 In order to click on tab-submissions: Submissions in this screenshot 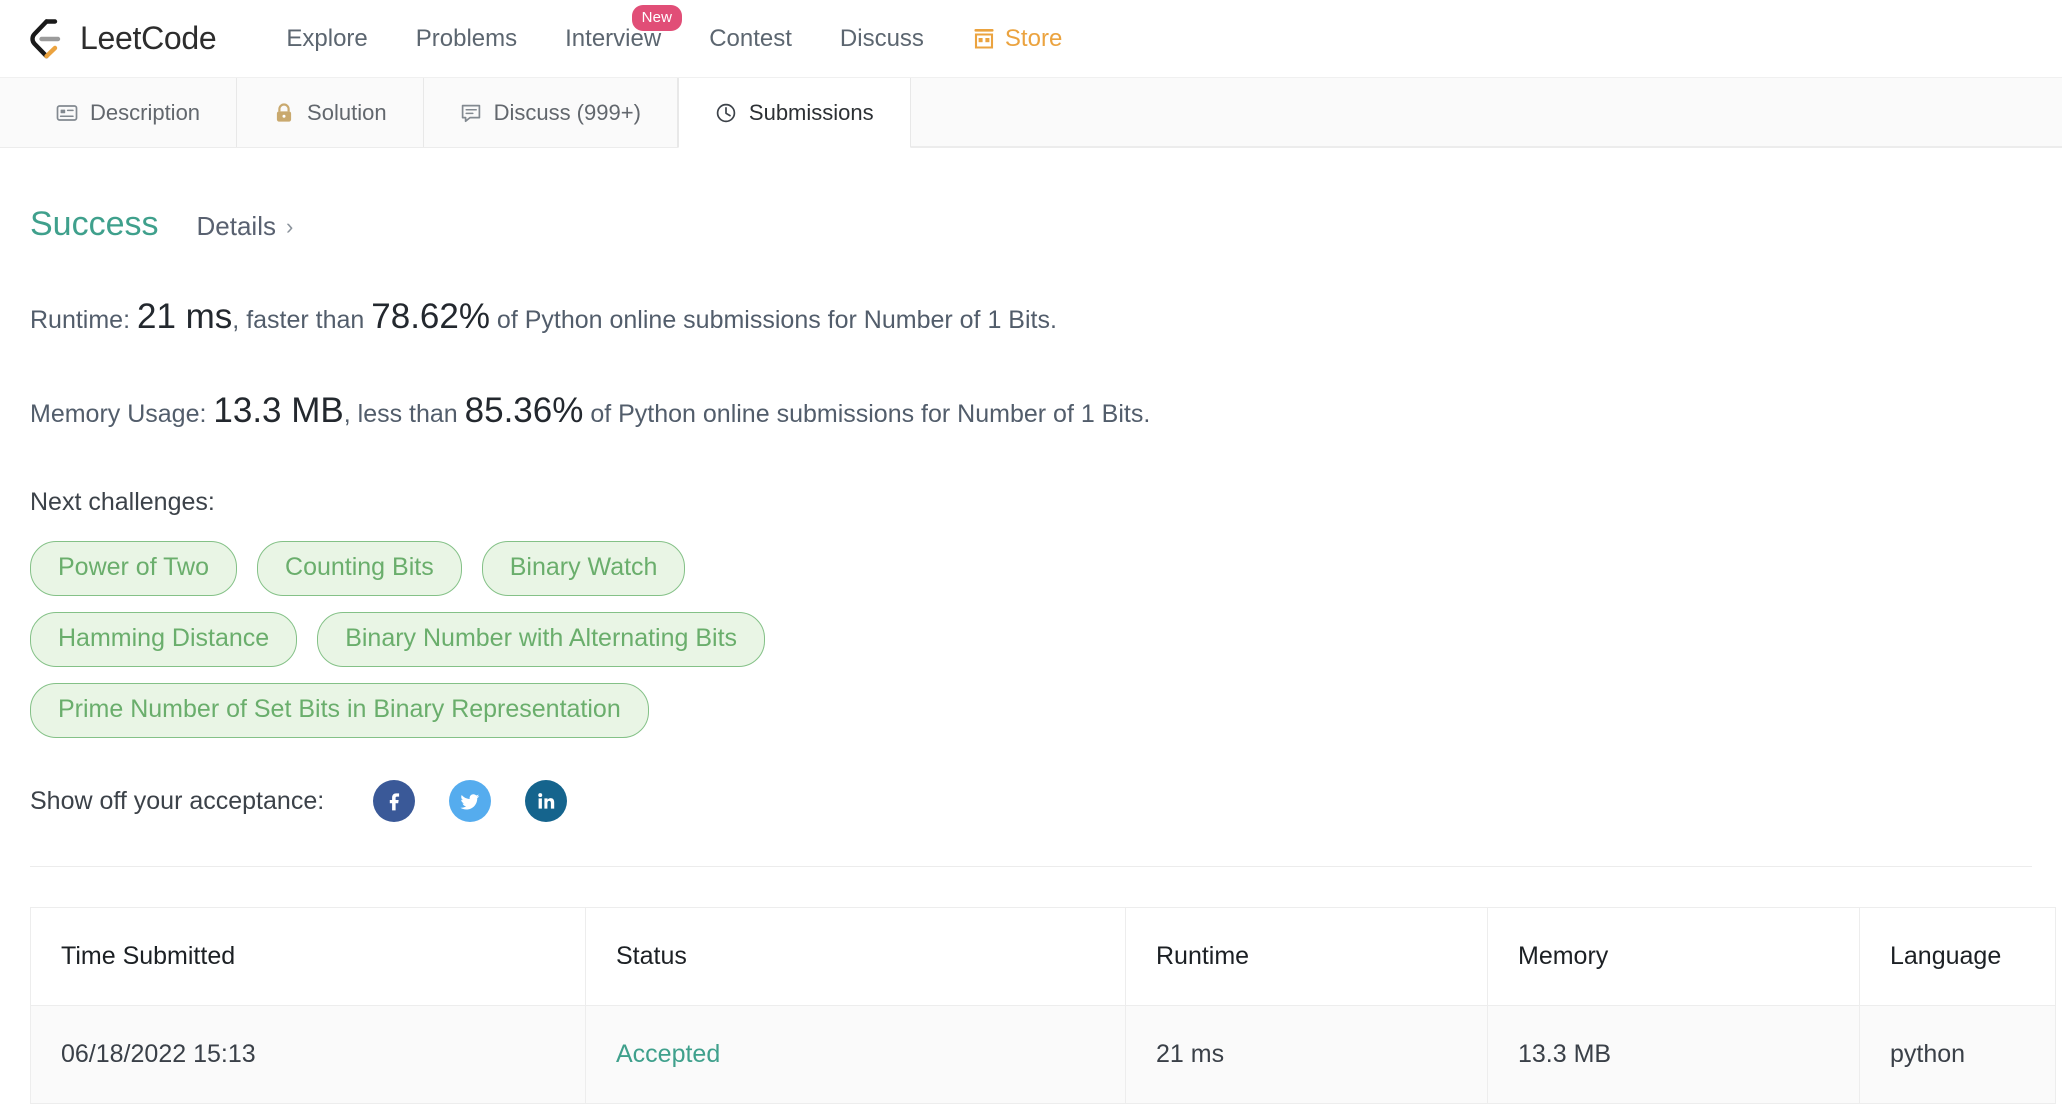, I will do `click(794, 113)`.